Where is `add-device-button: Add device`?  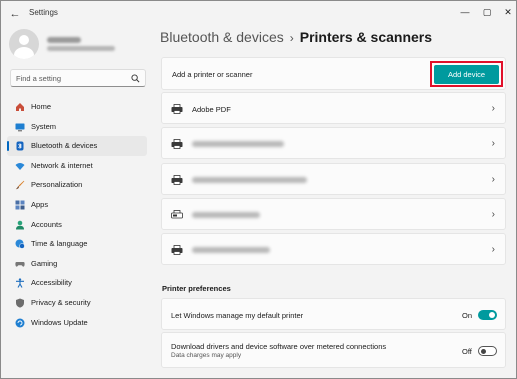
add-device-button: Add device is located at coordinates (466, 74).